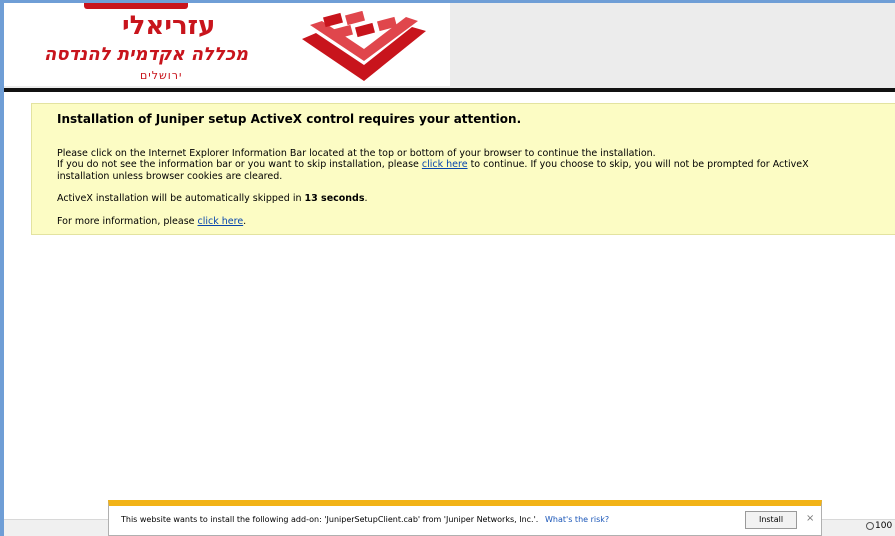 Image resolution: width=895 pixels, height=536 pixels. Describe the element at coordinates (334, 198) in the screenshot. I see `countdown-value: 13 seconds` at that location.